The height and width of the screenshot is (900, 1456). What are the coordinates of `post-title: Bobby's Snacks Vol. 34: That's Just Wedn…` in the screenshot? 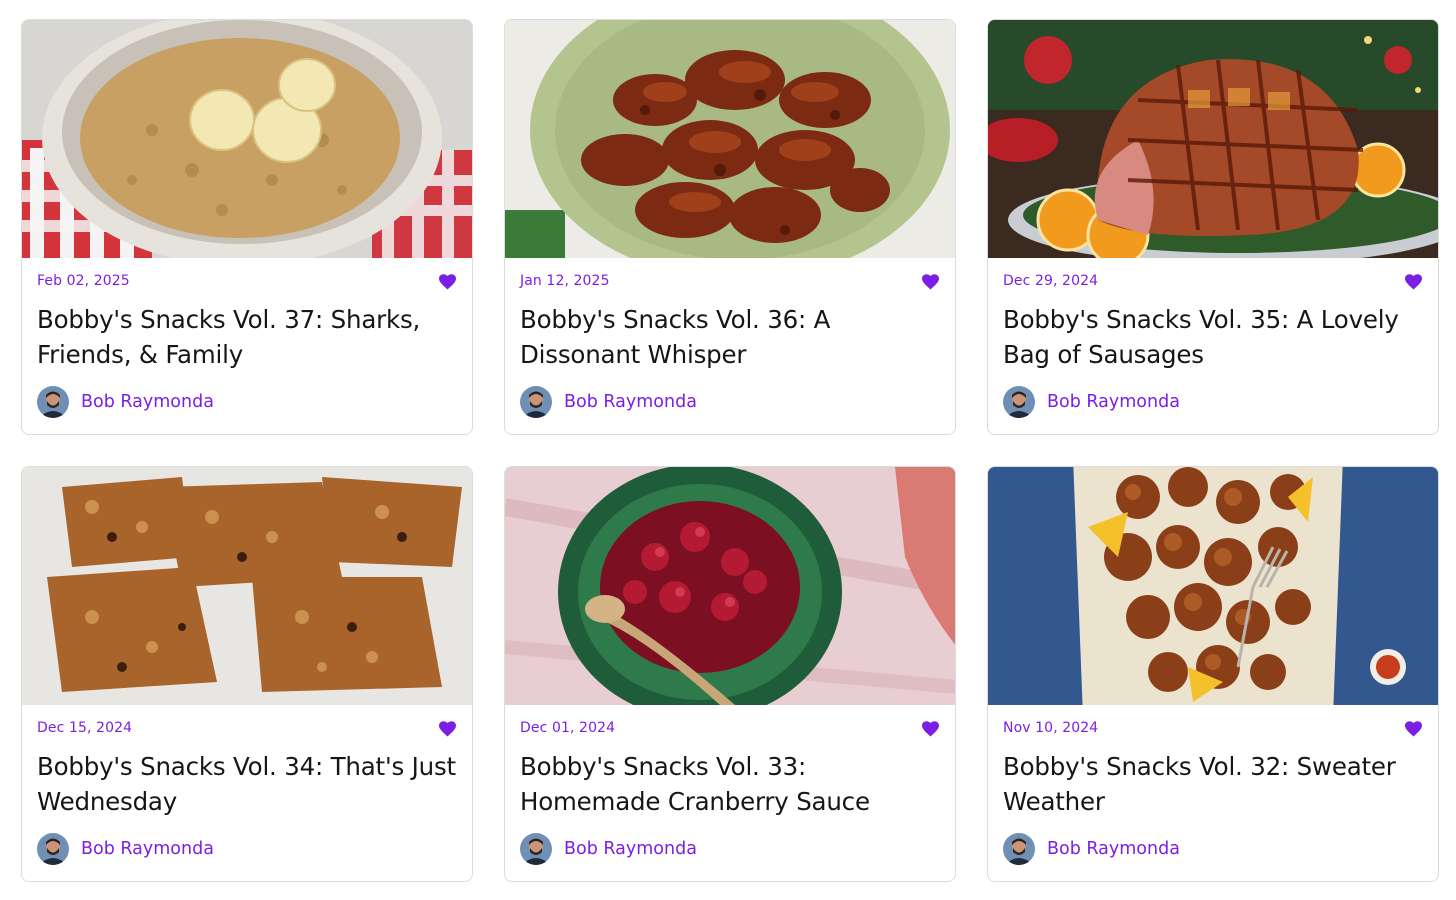 It's located at (247, 787).